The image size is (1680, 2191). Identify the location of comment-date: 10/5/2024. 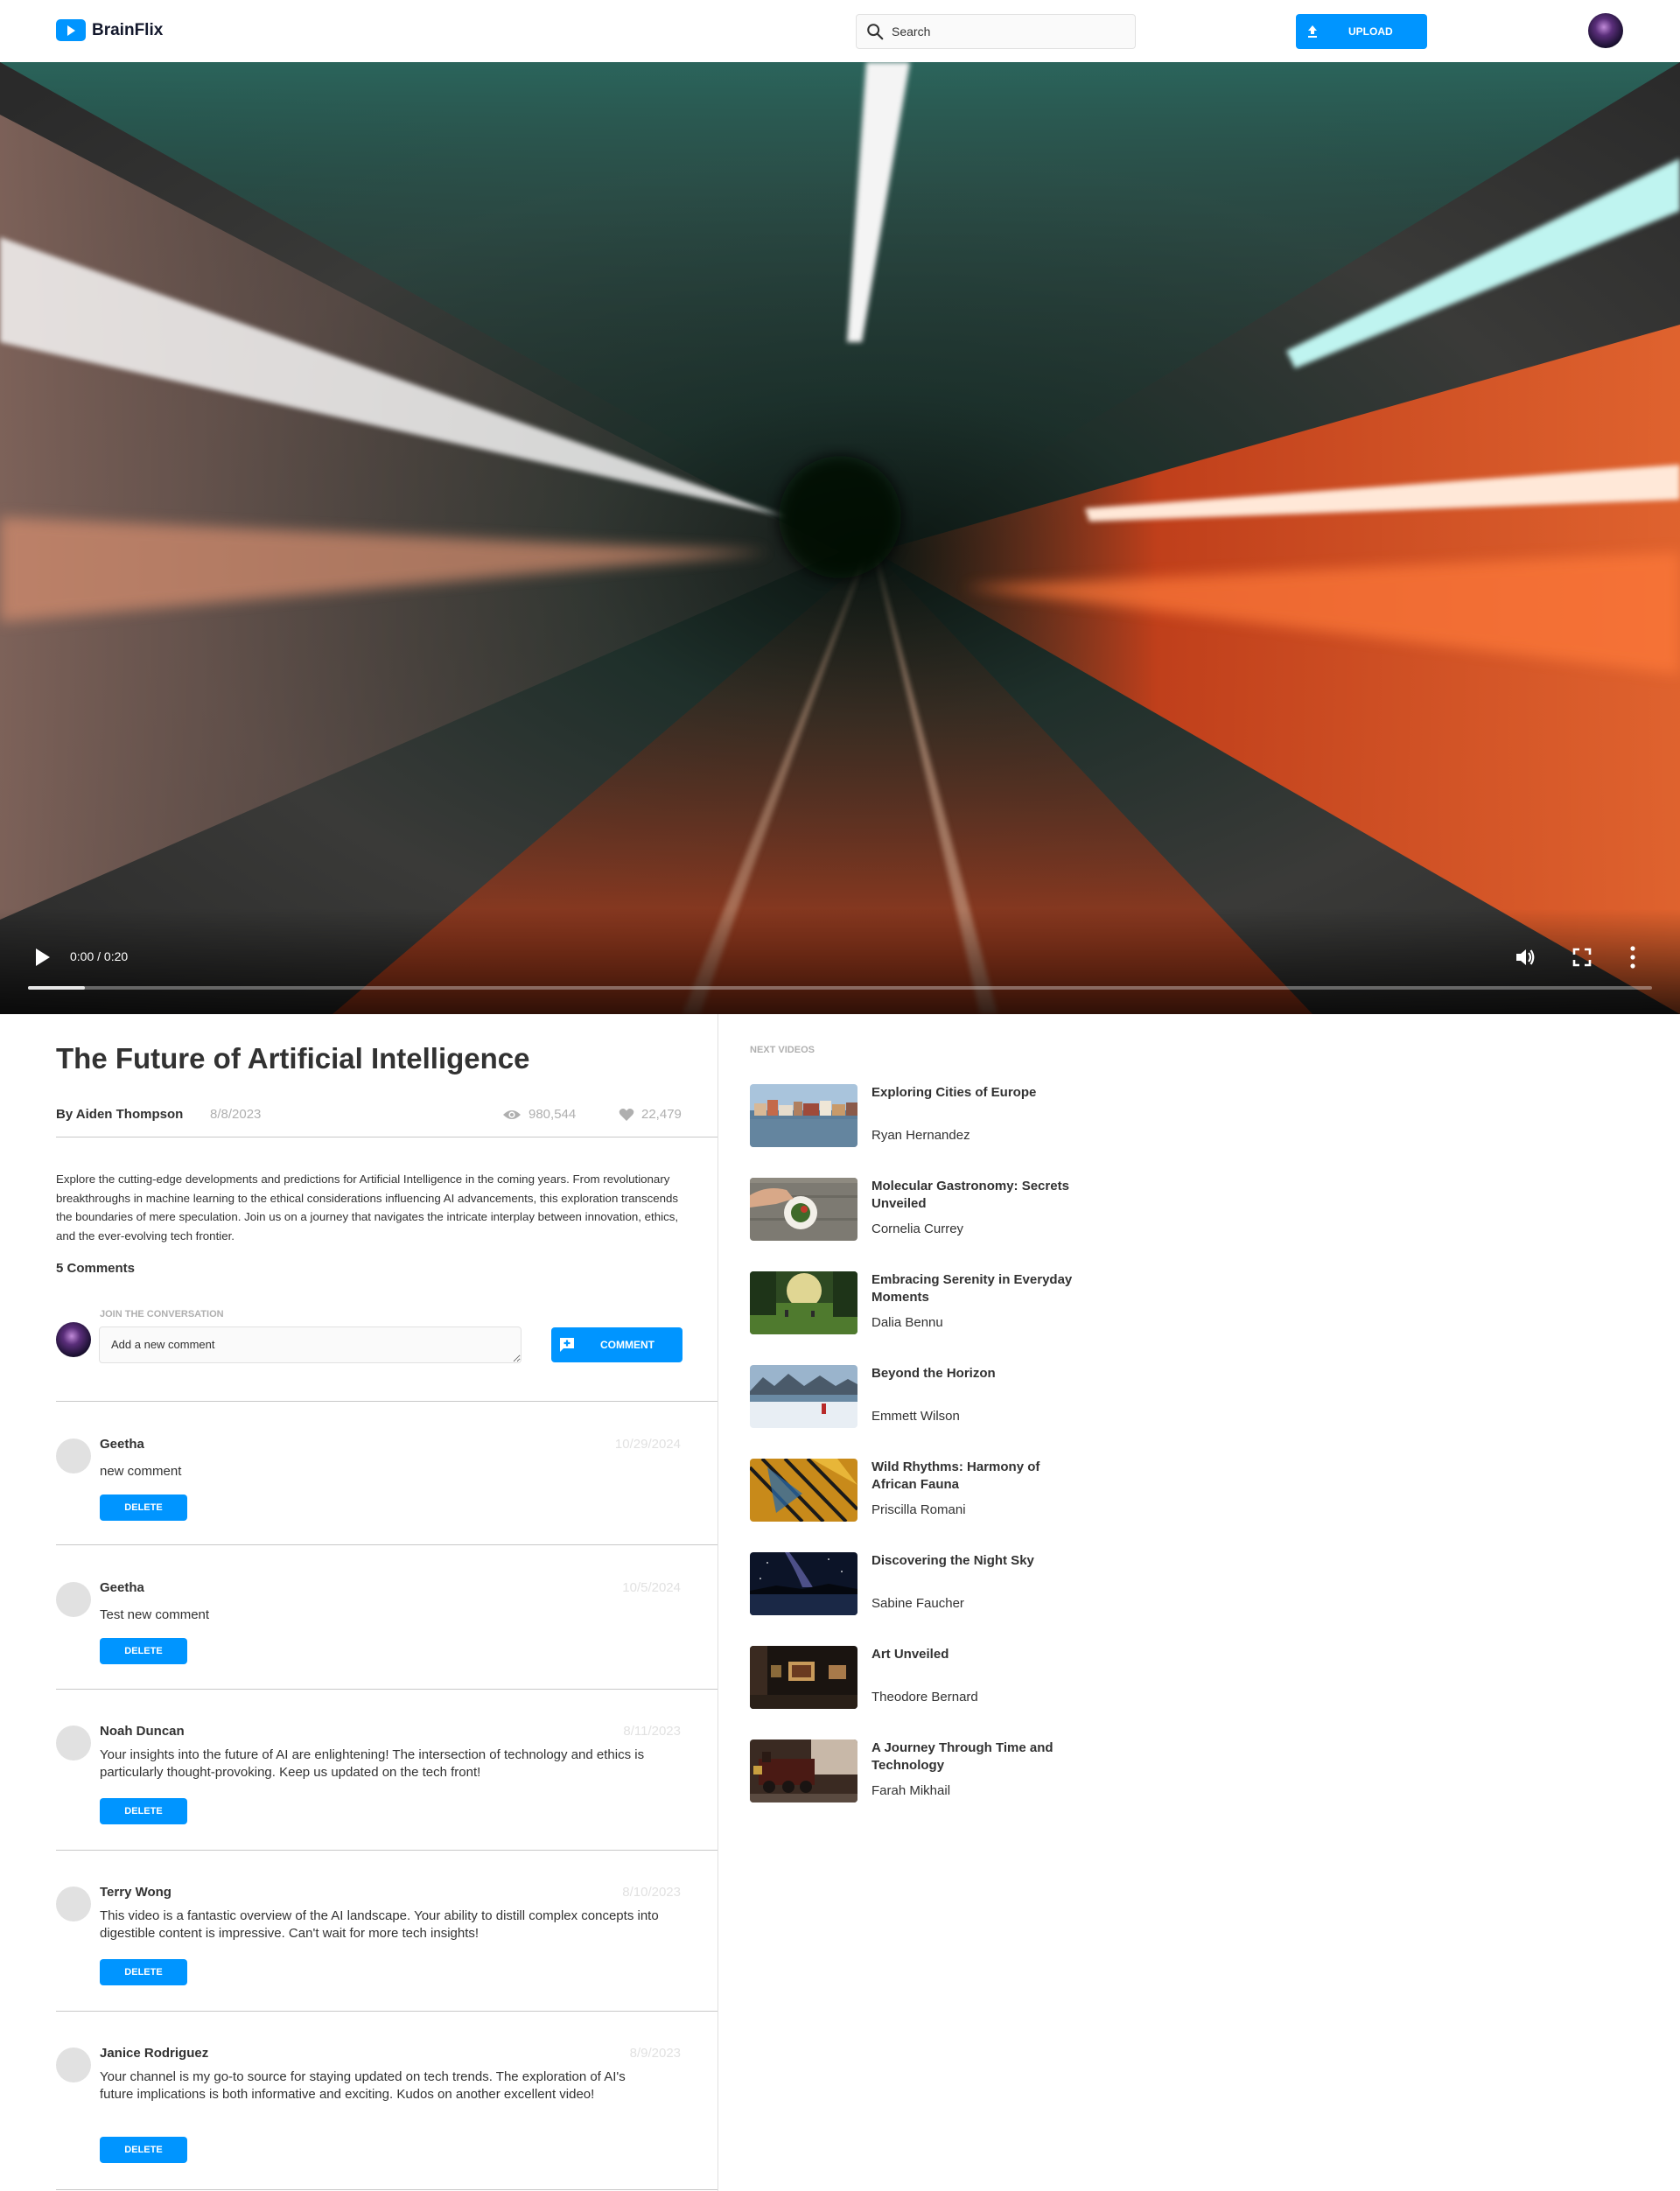
(651, 1587).